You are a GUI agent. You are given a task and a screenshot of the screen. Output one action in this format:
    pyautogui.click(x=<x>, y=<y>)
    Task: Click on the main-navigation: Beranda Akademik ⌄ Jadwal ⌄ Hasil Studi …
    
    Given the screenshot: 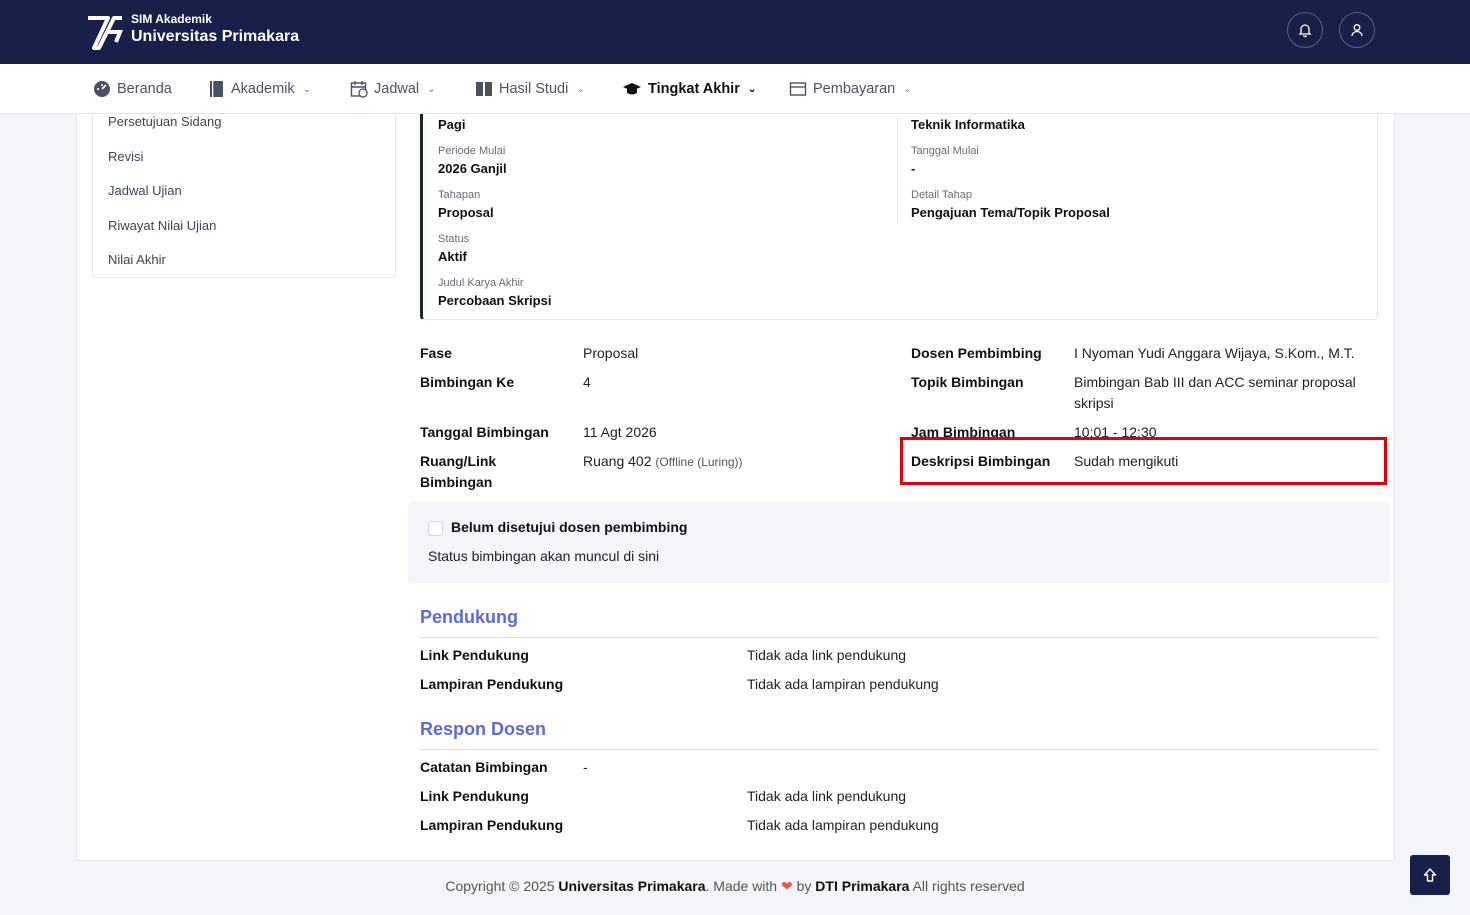 What is the action you would take?
    pyautogui.click(x=735, y=89)
    